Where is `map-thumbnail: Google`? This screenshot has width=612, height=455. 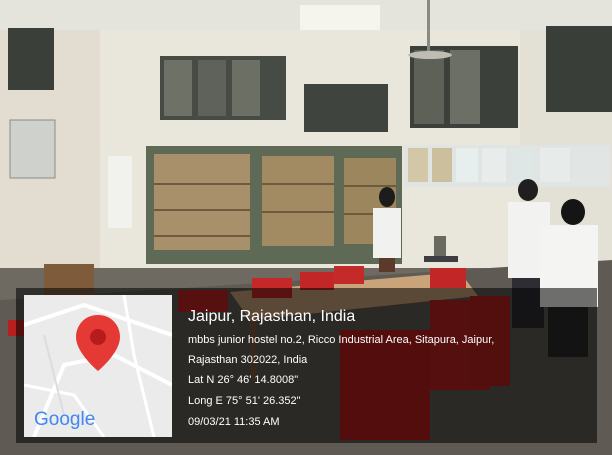 map-thumbnail: Google is located at coordinates (98, 366).